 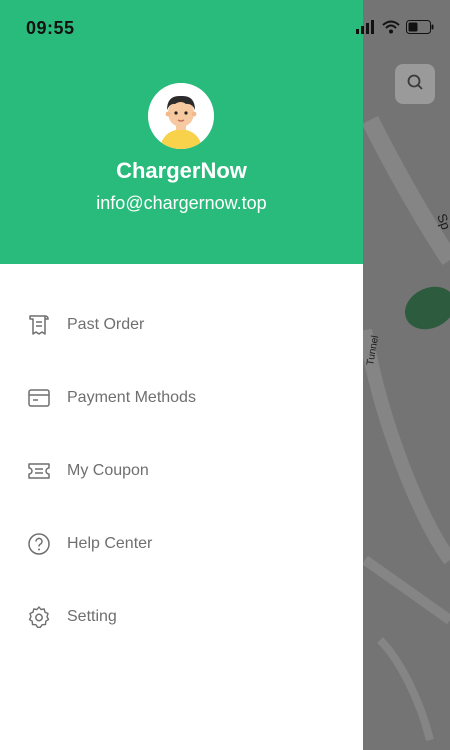 I want to click on menu-item-my-coupon: My Coupon, so click(x=181, y=470).